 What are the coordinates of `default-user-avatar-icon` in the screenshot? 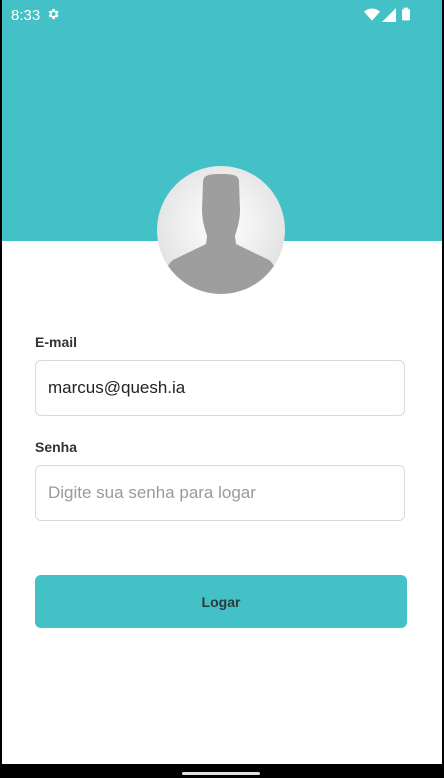 It's located at (221, 234).